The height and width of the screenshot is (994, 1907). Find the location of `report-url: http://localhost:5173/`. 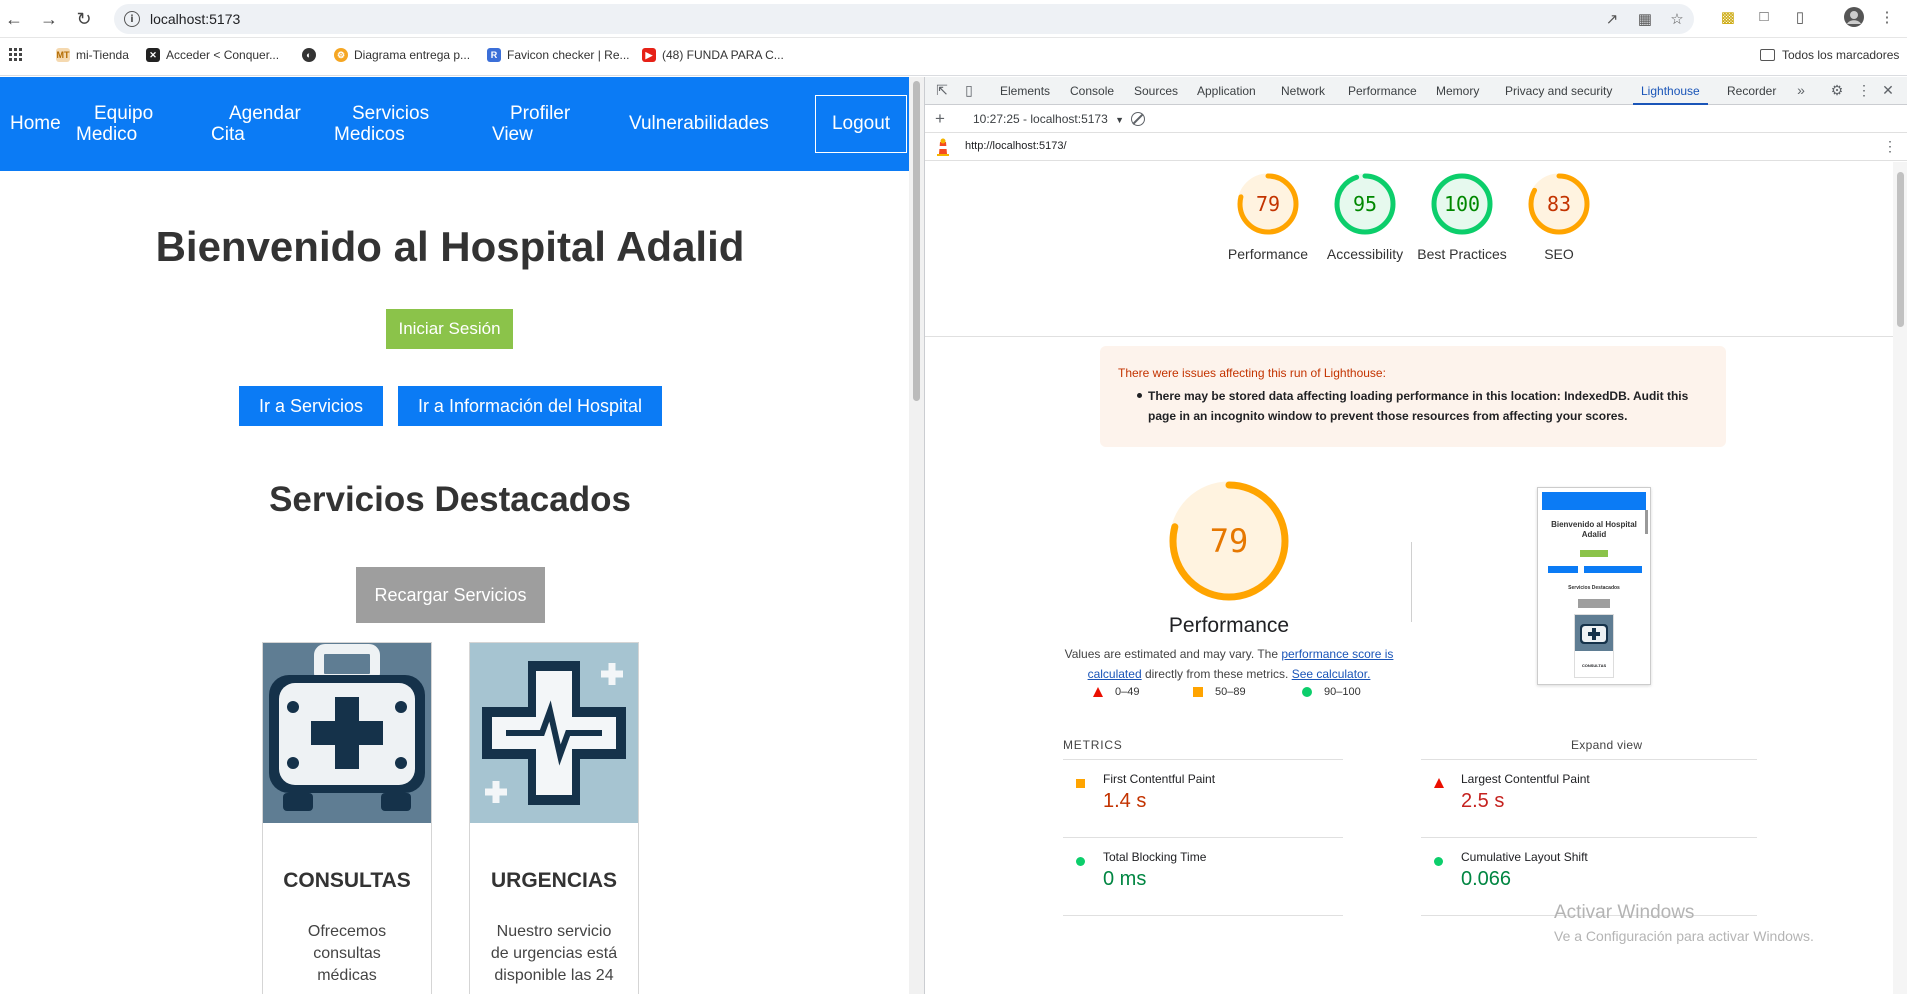

report-url: http://localhost:5173/ is located at coordinates (1016, 146).